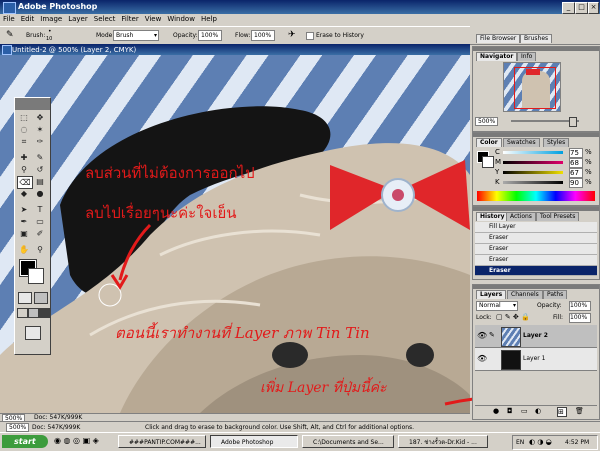 This screenshot has width=600, height=451. Describe the element at coordinates (24, 193) in the screenshot. I see `blur-tool-icon: ◆` at that location.